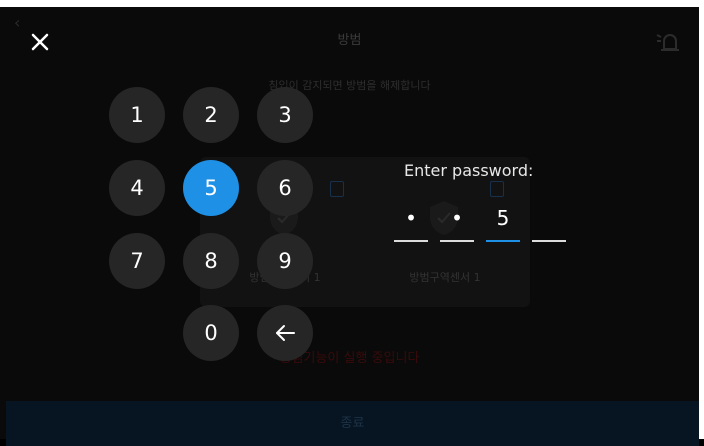 This screenshot has width=704, height=446. What do you see at coordinates (503, 218) in the screenshot?
I see `password-slot-char: 5` at bounding box center [503, 218].